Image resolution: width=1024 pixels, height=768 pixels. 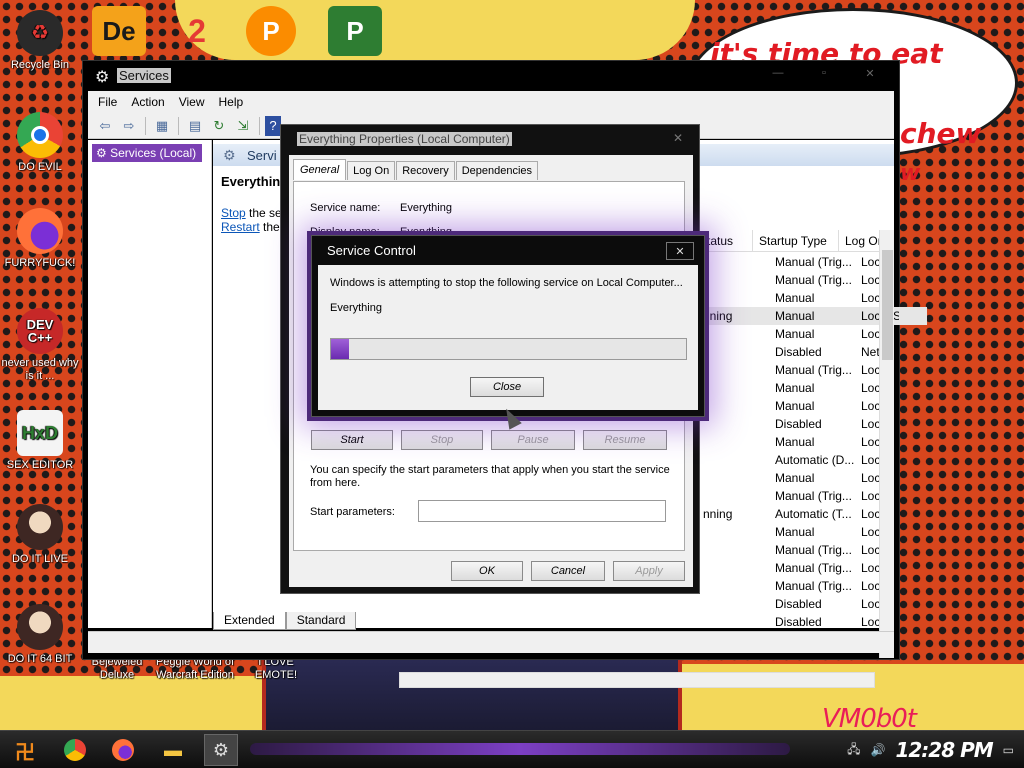 I want to click on services-titlebar: ⚙ Services — ▫ ✕, so click(x=491, y=76).